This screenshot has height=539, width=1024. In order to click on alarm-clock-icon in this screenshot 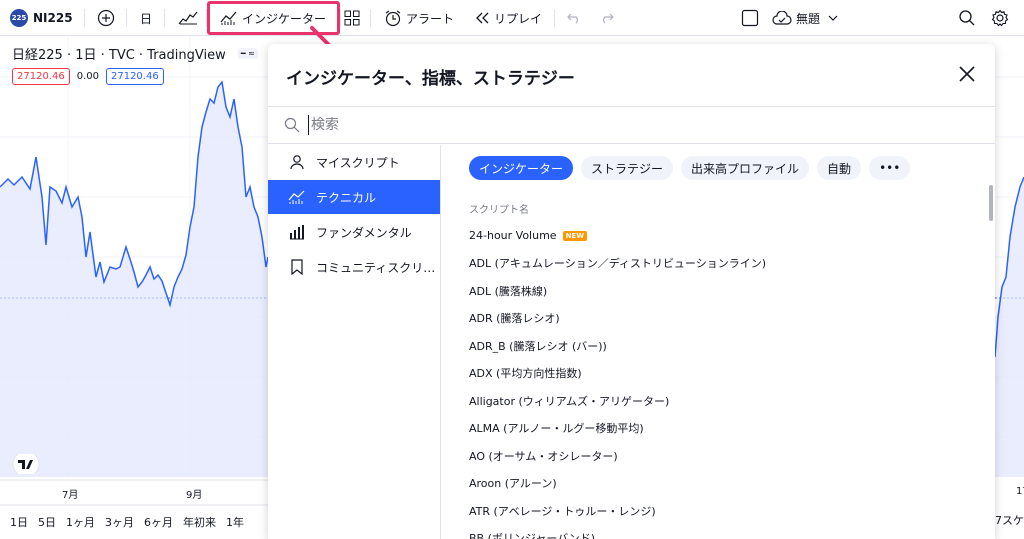, I will do `click(393, 18)`.